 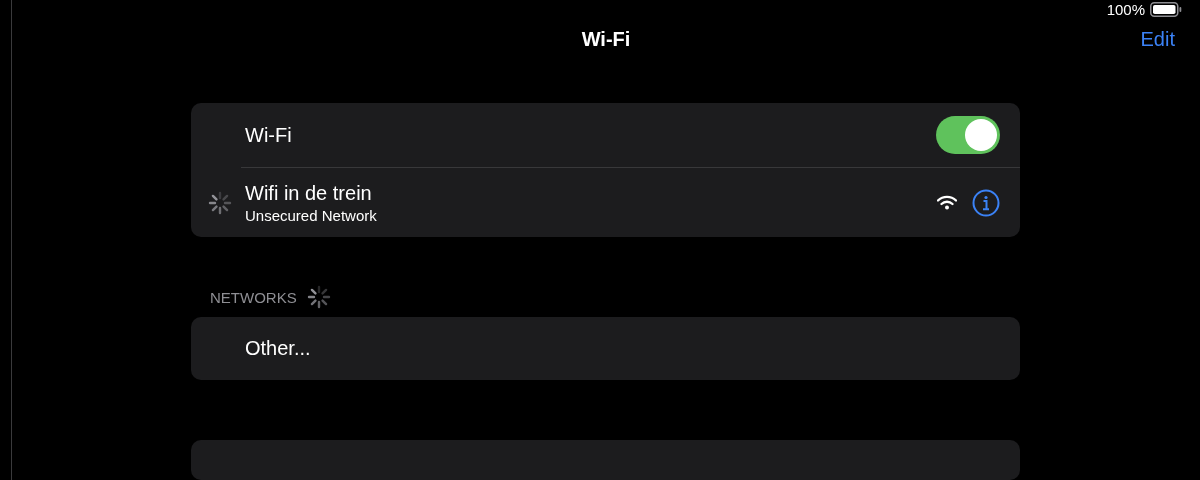 I want to click on battery-percentage: 100%, so click(x=1125, y=10).